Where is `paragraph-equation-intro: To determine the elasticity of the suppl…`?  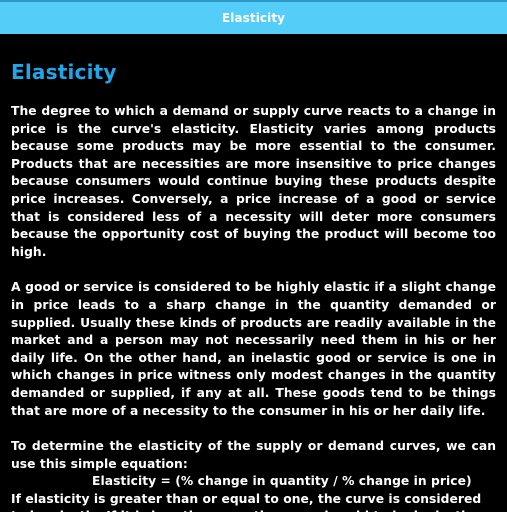
paragraph-equation-intro: To determine the elasticity of the suppl… is located at coordinates (253, 455).